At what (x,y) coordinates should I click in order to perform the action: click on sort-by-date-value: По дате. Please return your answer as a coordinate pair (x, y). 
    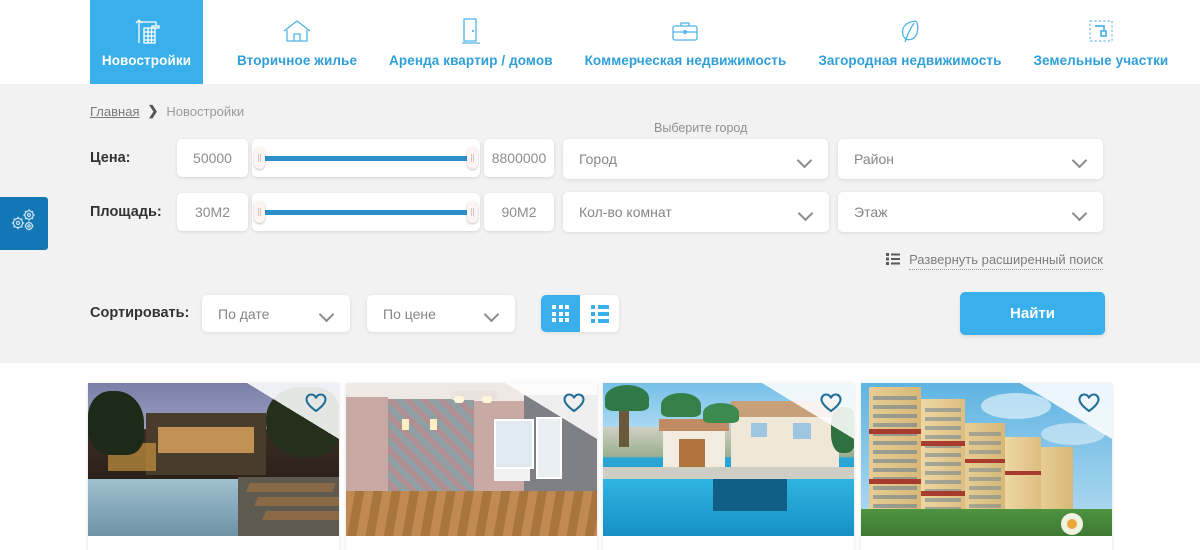
    Looking at the image, I should click on (244, 313).